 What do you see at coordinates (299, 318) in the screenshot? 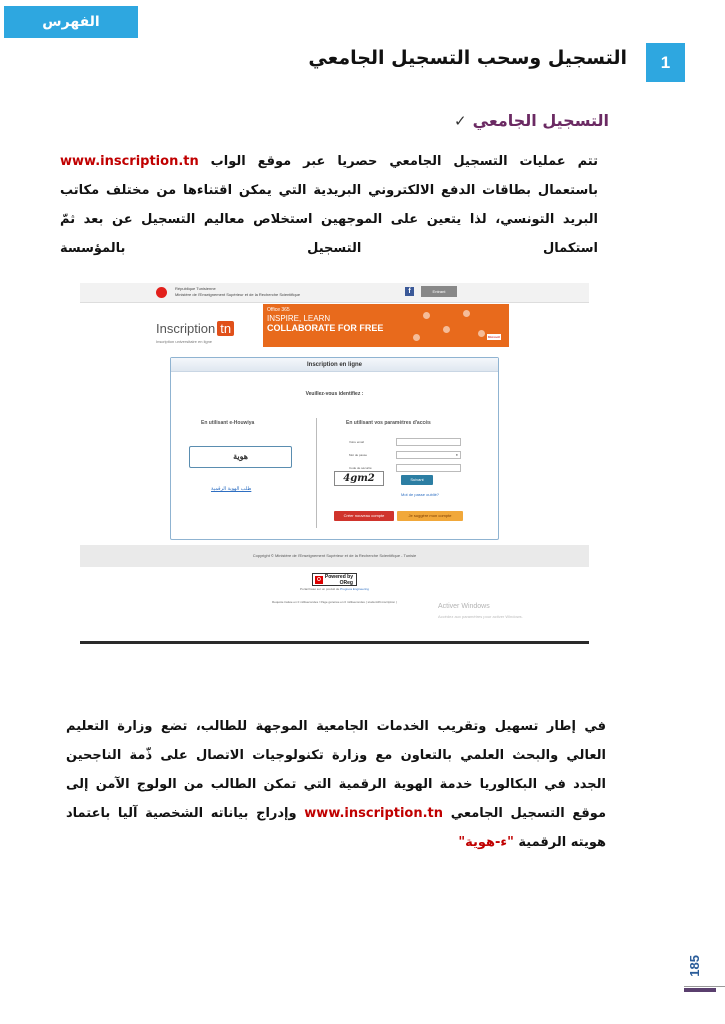
I see `banner-line1: INSPIRE, LEARN` at bounding box center [299, 318].